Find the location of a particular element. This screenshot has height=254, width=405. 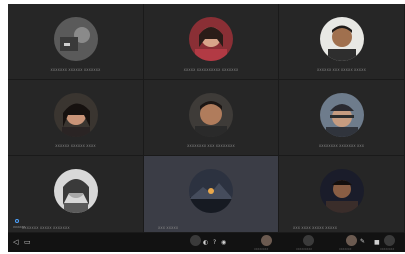

participant-name: XXXXXX XXX XXXXX XXXXX is located at coordinates (341, 70).